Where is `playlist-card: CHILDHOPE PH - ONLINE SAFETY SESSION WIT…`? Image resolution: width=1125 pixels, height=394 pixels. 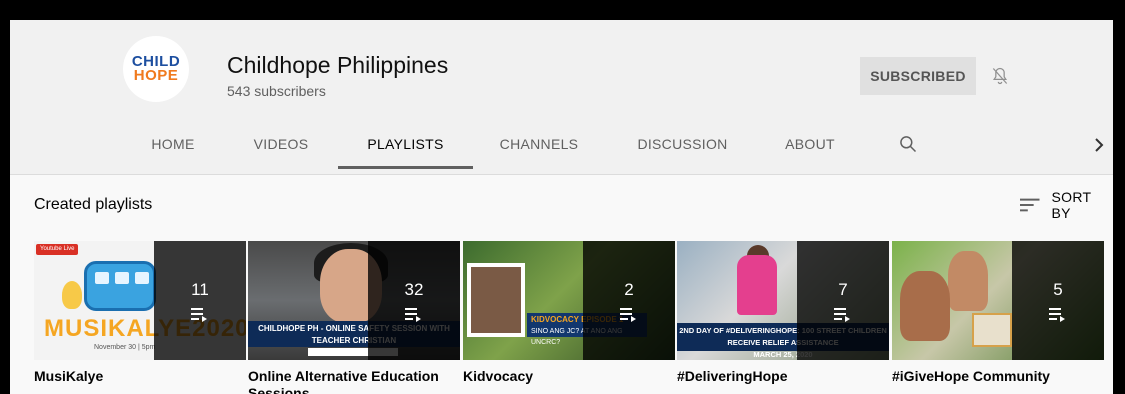
playlist-card: CHILDHOPE PH - ONLINE SAFETY SESSION WIT… is located at coordinates (354, 317).